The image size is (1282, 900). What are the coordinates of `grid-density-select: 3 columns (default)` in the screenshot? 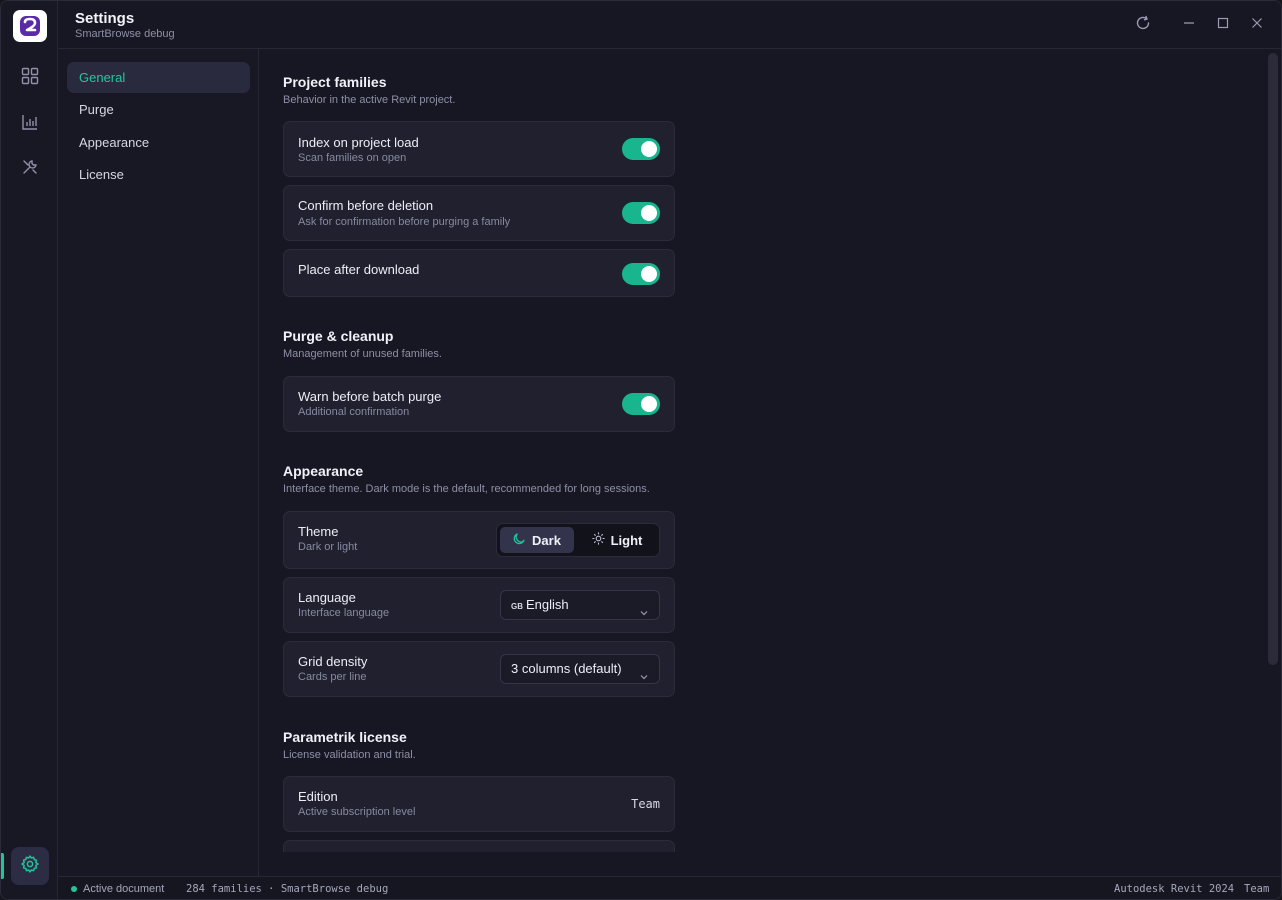 It's located at (580, 669).